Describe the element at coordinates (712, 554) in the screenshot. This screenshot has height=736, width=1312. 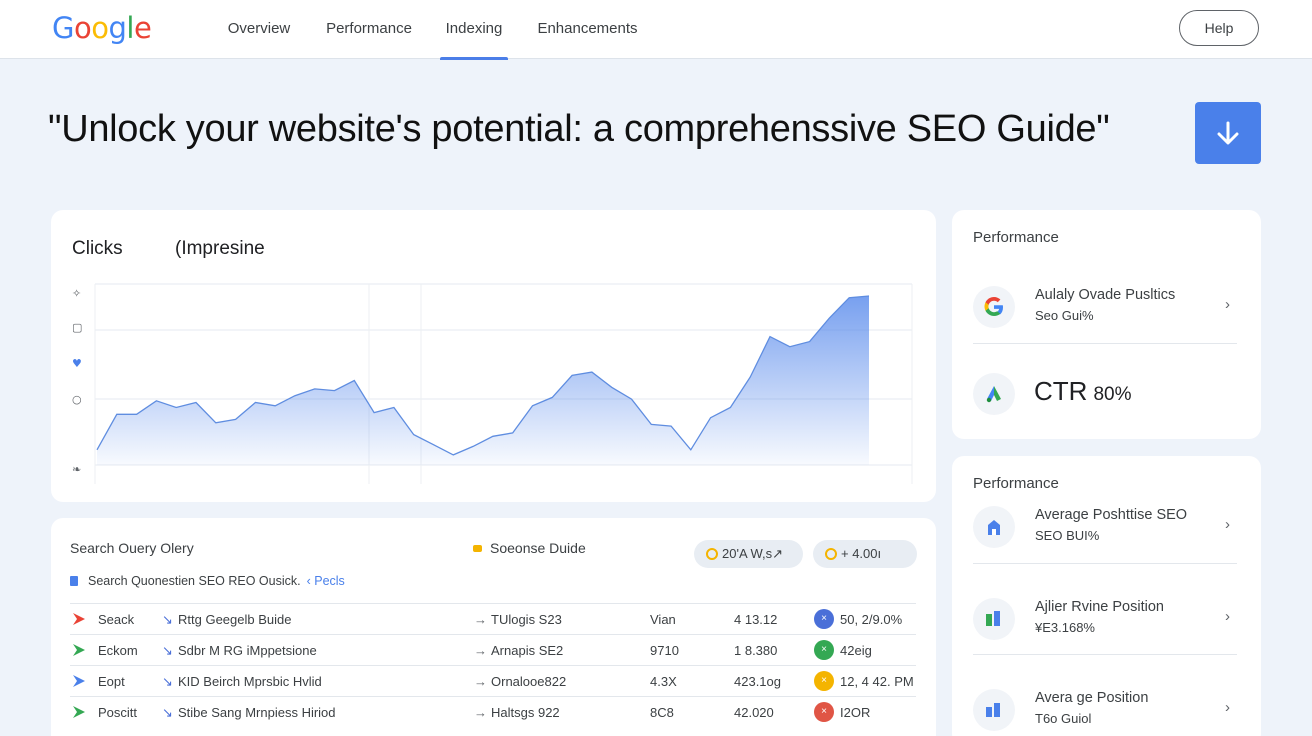
I see `circle-icon` at that location.